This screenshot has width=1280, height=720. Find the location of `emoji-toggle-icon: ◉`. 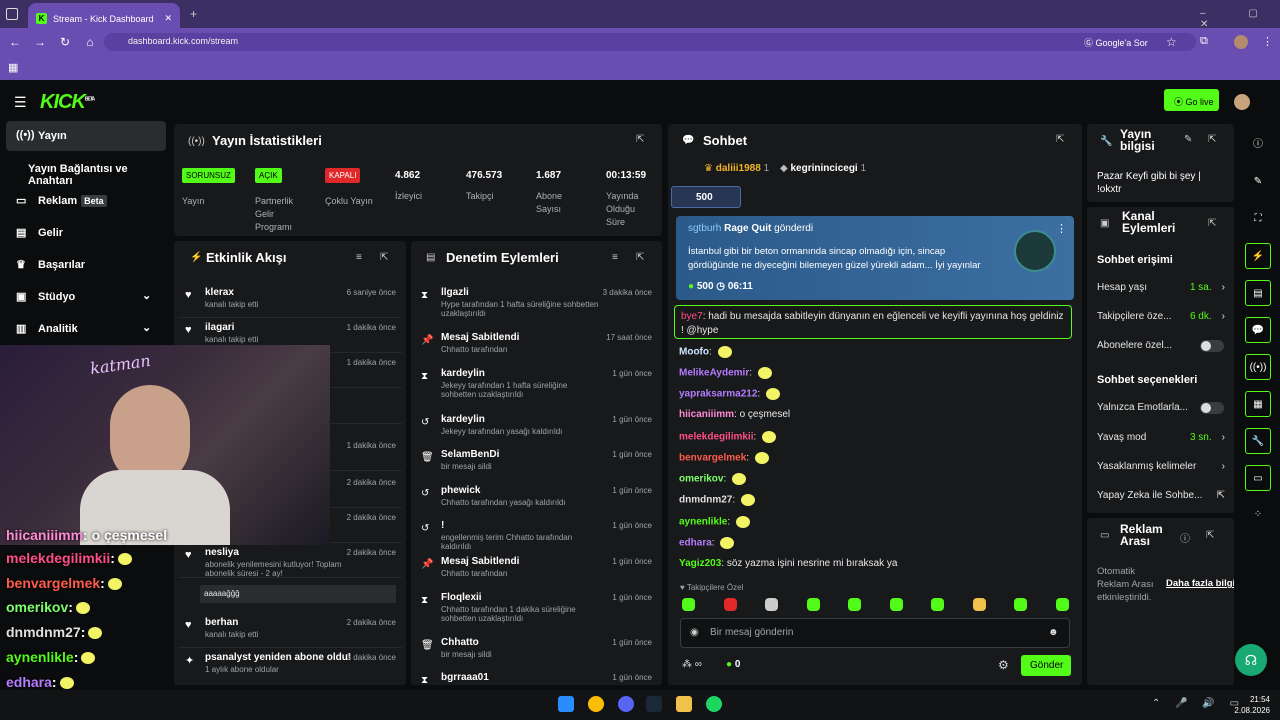

emoji-toggle-icon: ◉ is located at coordinates (694, 632).